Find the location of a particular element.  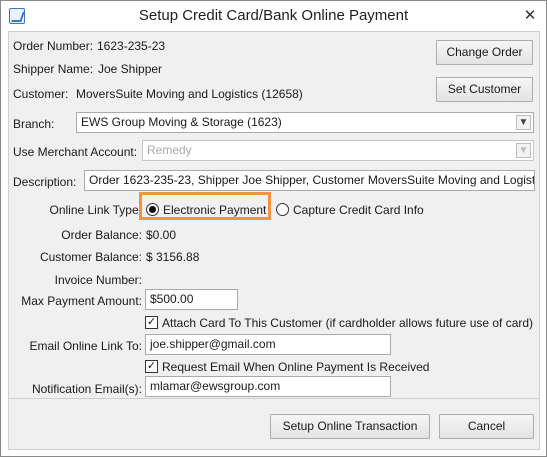

highlight-box is located at coordinates (205, 206).